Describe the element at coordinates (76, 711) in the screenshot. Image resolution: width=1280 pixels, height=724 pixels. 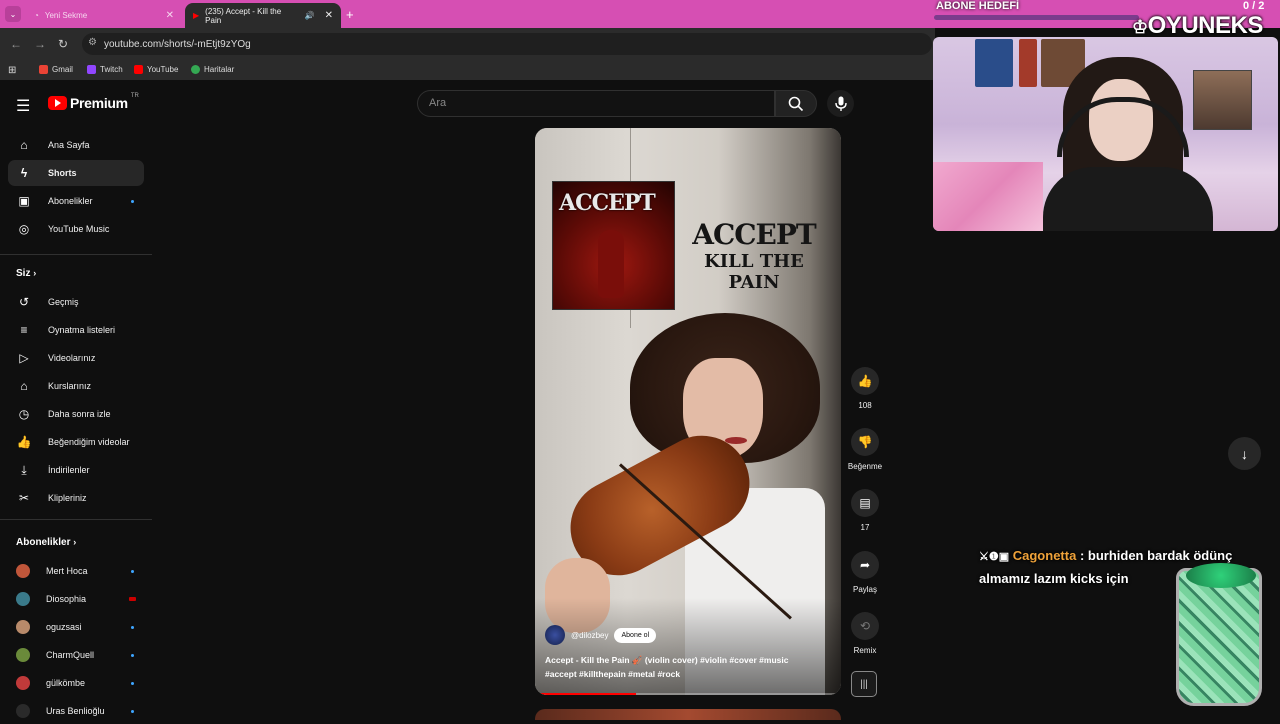
I see `sidebar-item-channel: Uras Benlioğlu` at that location.